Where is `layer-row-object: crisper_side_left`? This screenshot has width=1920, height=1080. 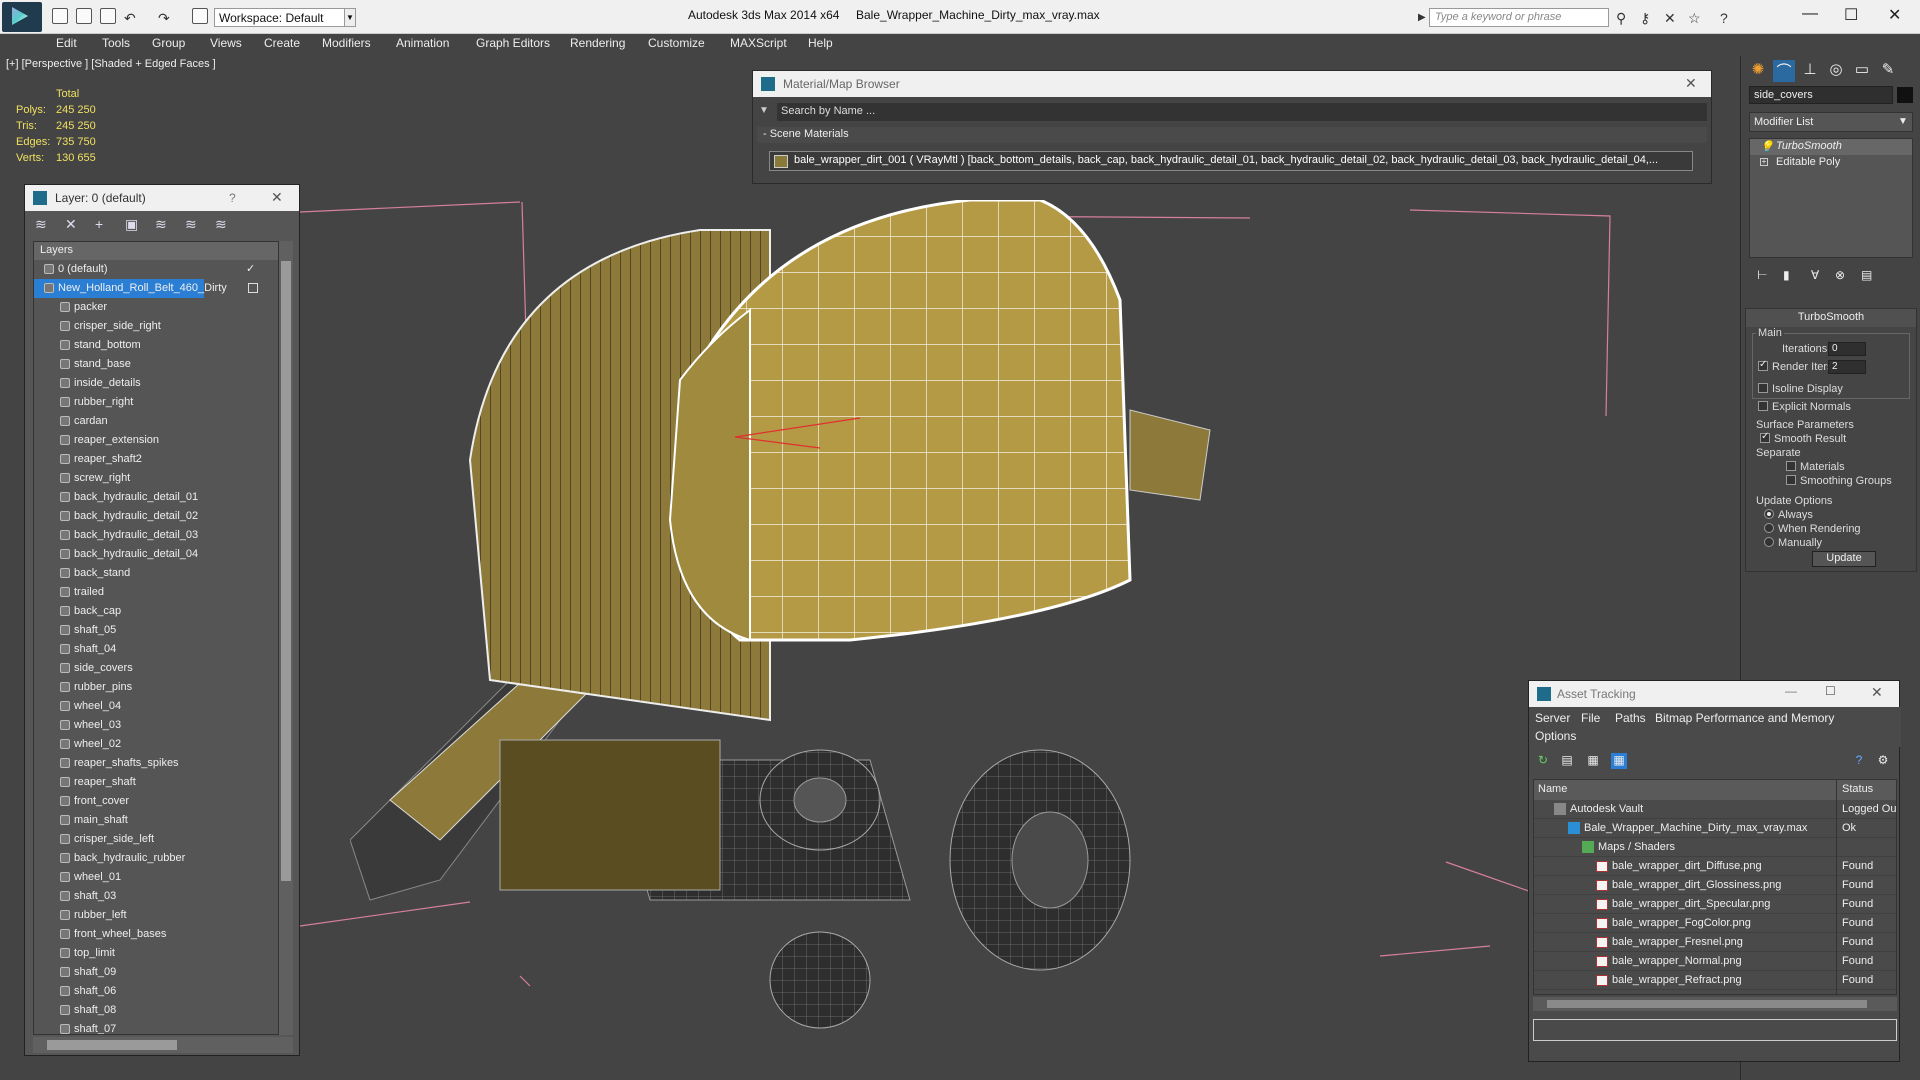 layer-row-object: crisper_side_left is located at coordinates (156, 839).